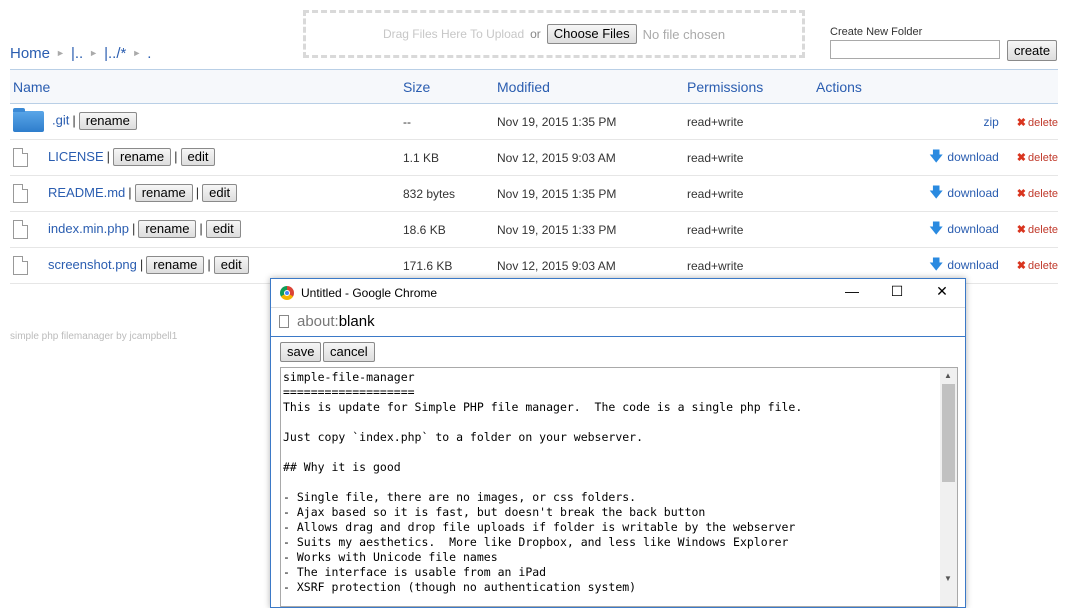  Describe the element at coordinates (973, 228) in the screenshot. I see `download-label: download` at that location.